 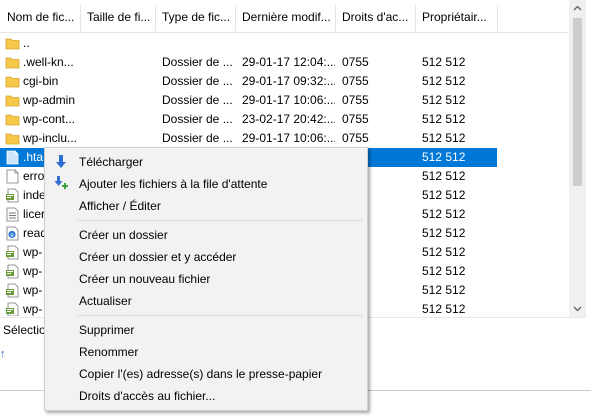 I want to click on menu-item-label: Créer un dossier, so click(x=123, y=235).